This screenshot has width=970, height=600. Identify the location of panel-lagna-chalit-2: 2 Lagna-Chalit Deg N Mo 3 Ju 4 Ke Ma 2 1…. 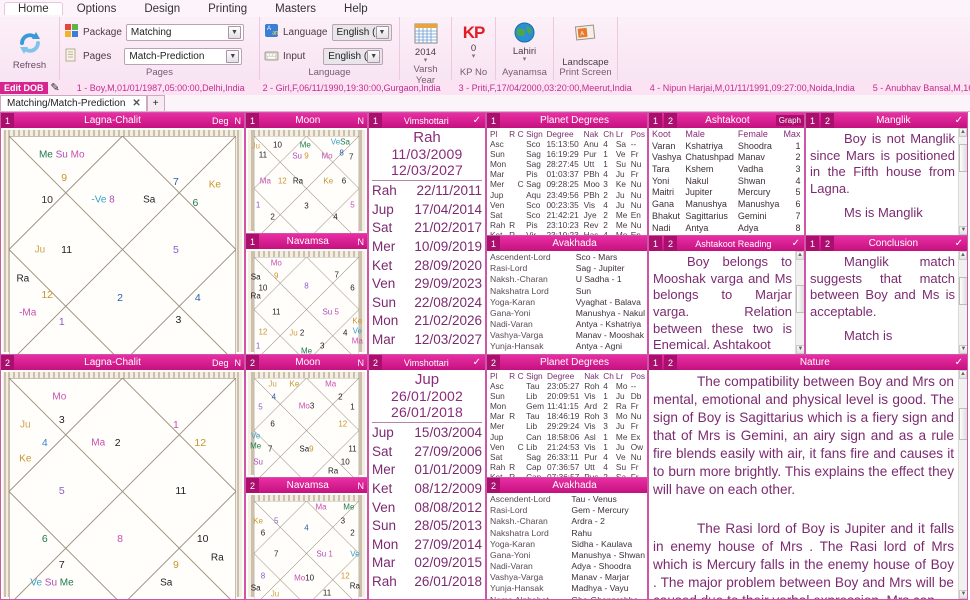
(122, 477).